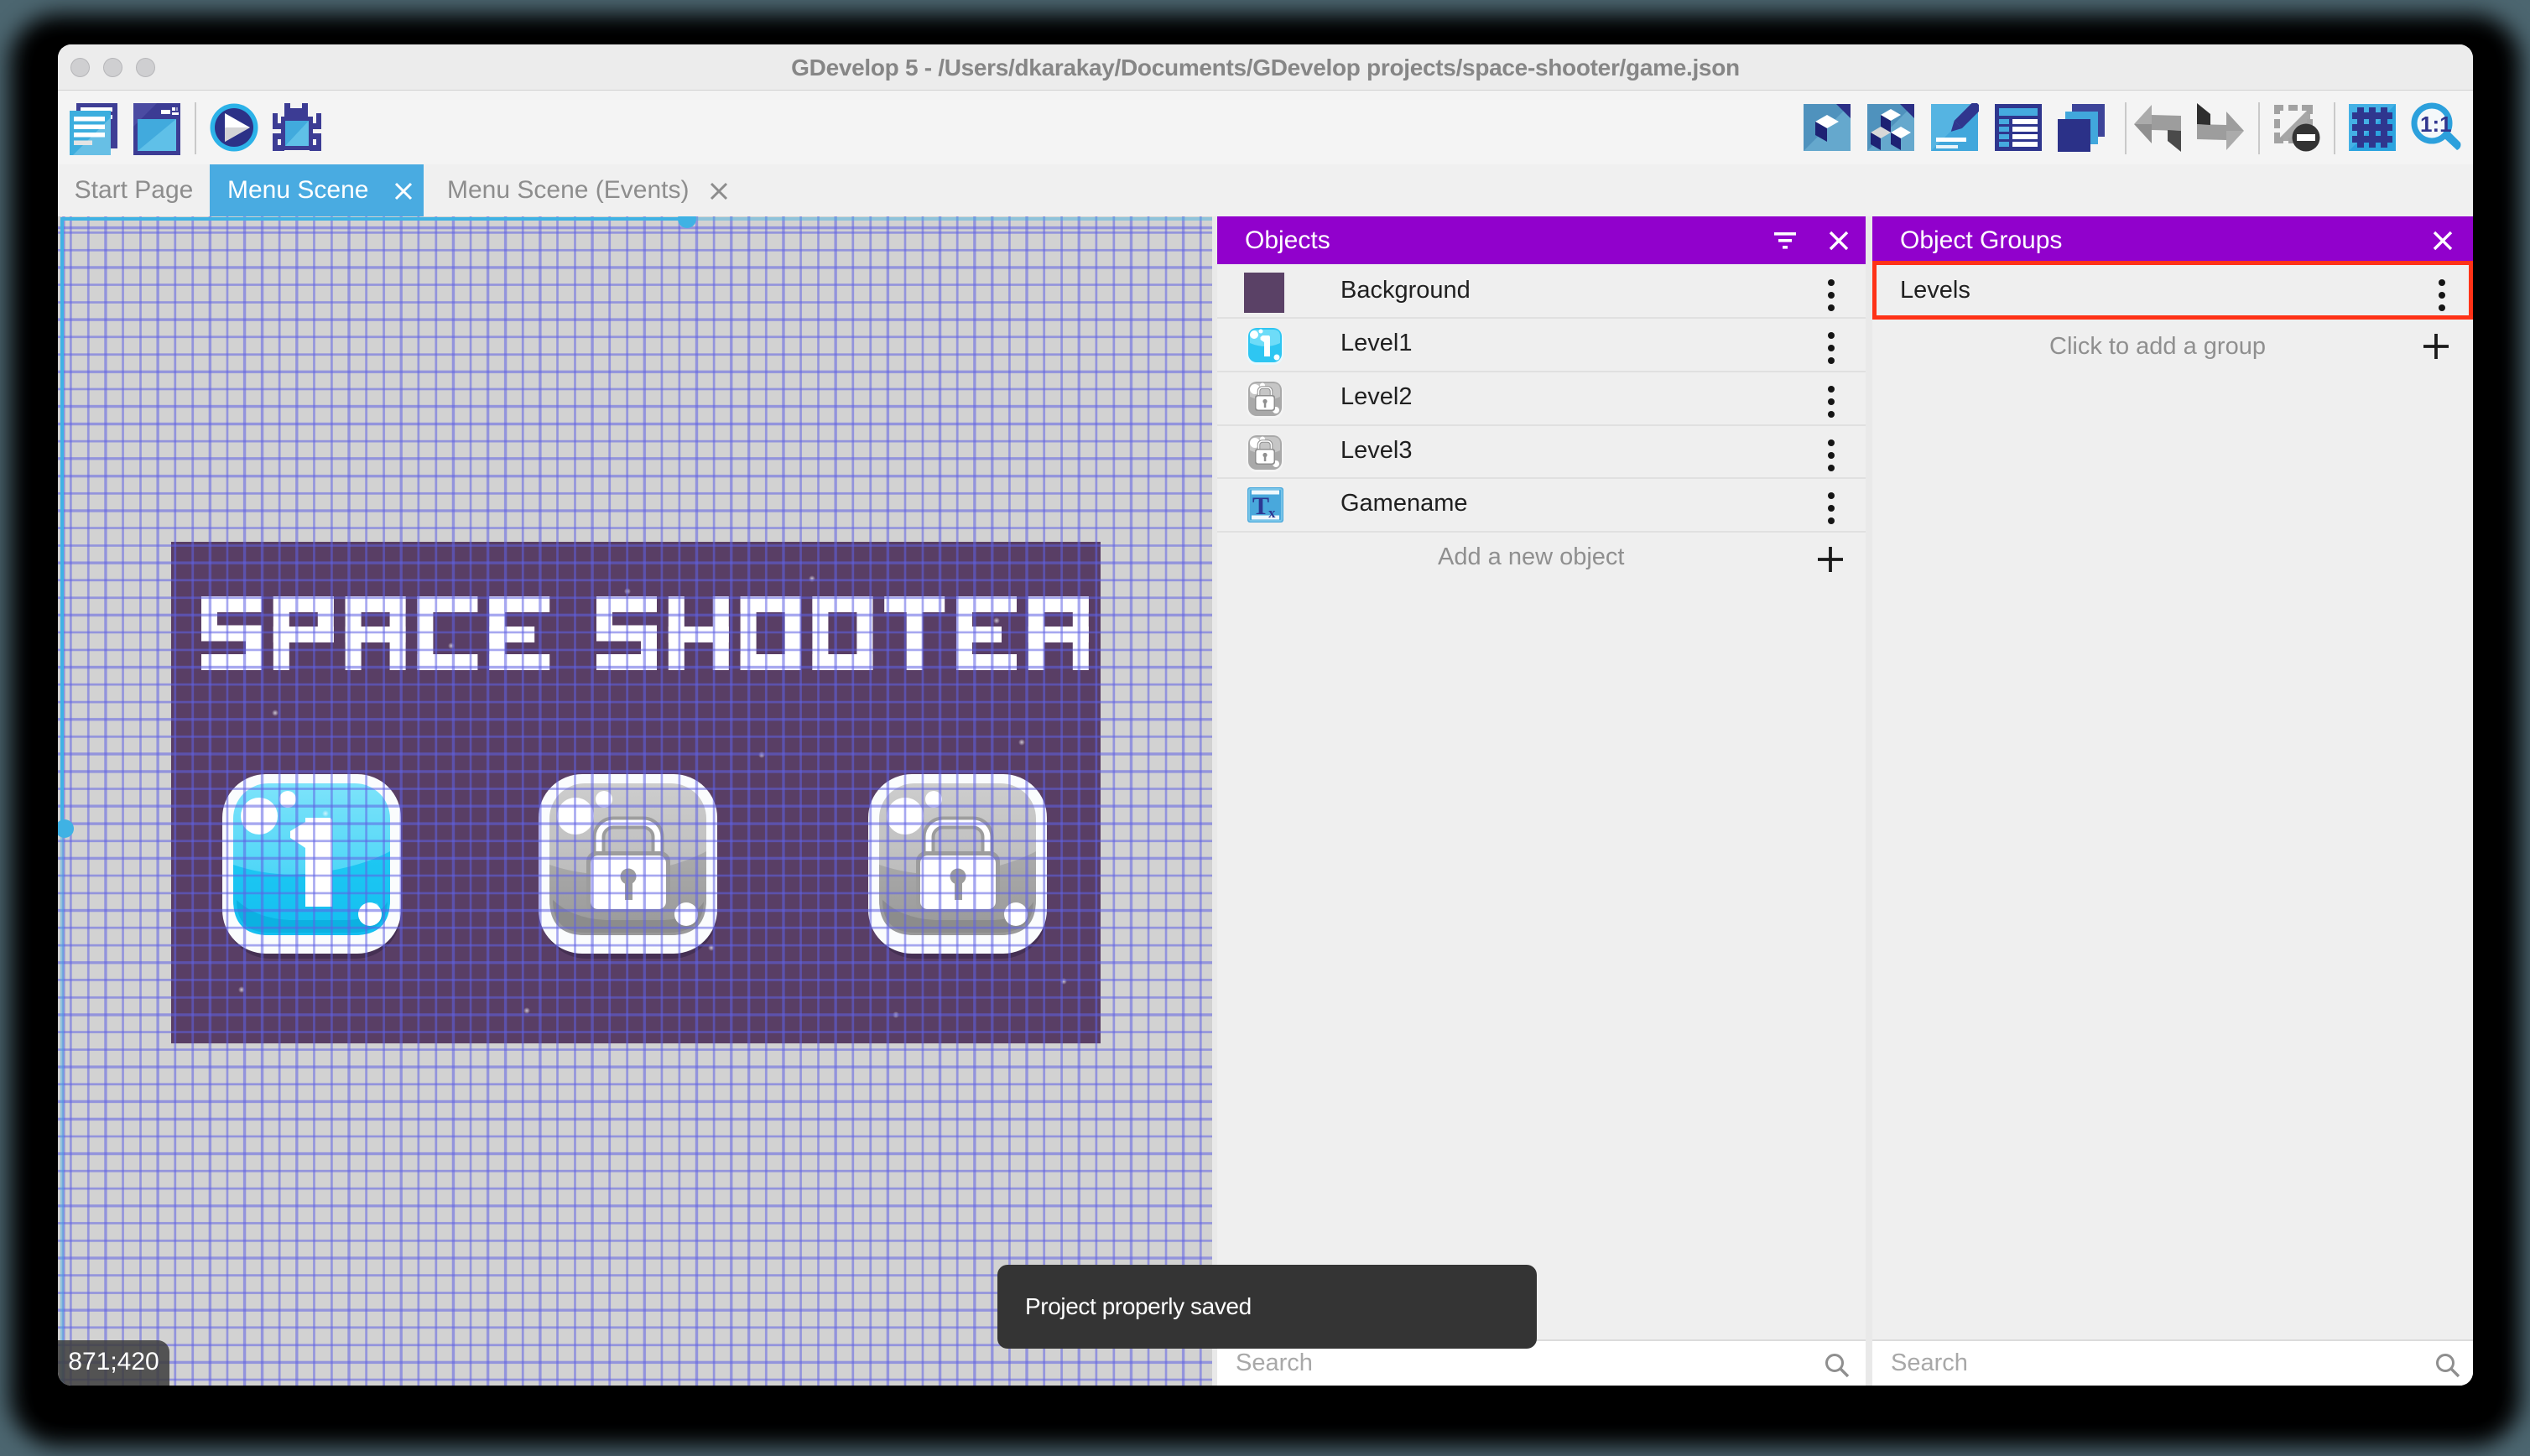 The image size is (2530, 1456). What do you see at coordinates (2436, 124) in the screenshot?
I see `svg-text: 1:1` at bounding box center [2436, 124].